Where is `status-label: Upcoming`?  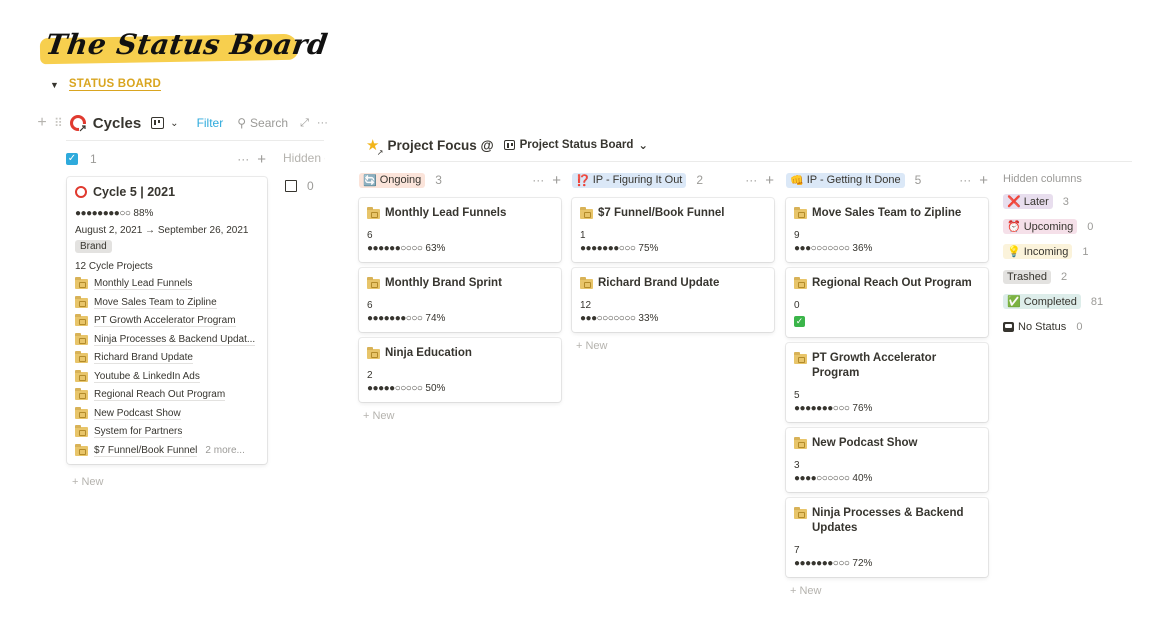
status-label: Upcoming is located at coordinates (1048, 226).